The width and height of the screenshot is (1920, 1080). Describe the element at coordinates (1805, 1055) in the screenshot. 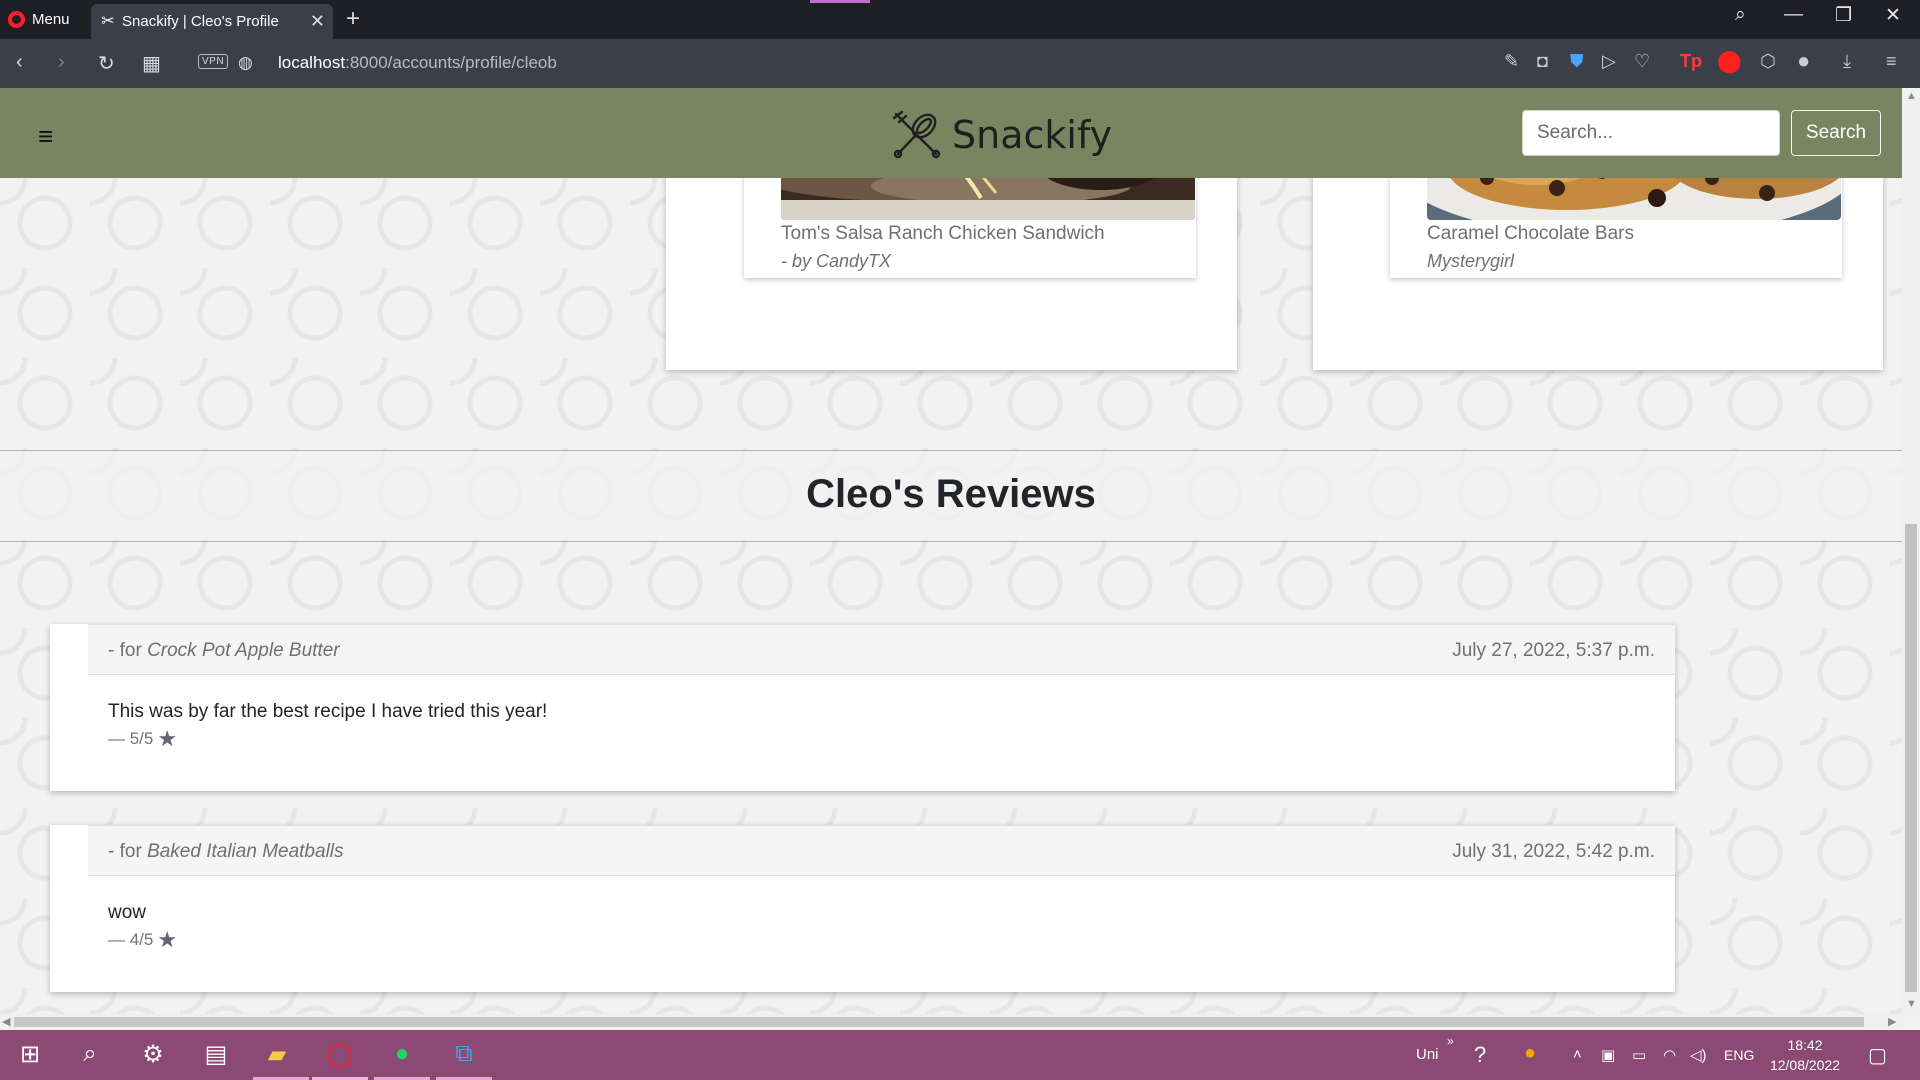

I see `taskbar-clock: 18:42 12/08/2022` at that location.